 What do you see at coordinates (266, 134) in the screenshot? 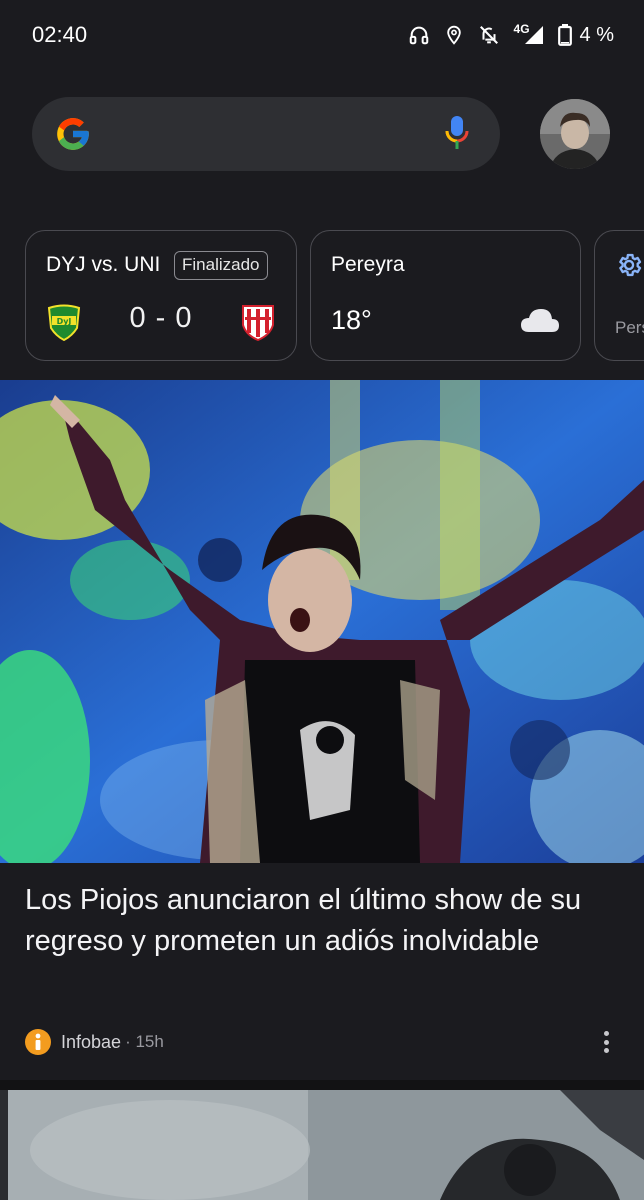
I see `search-bar` at bounding box center [266, 134].